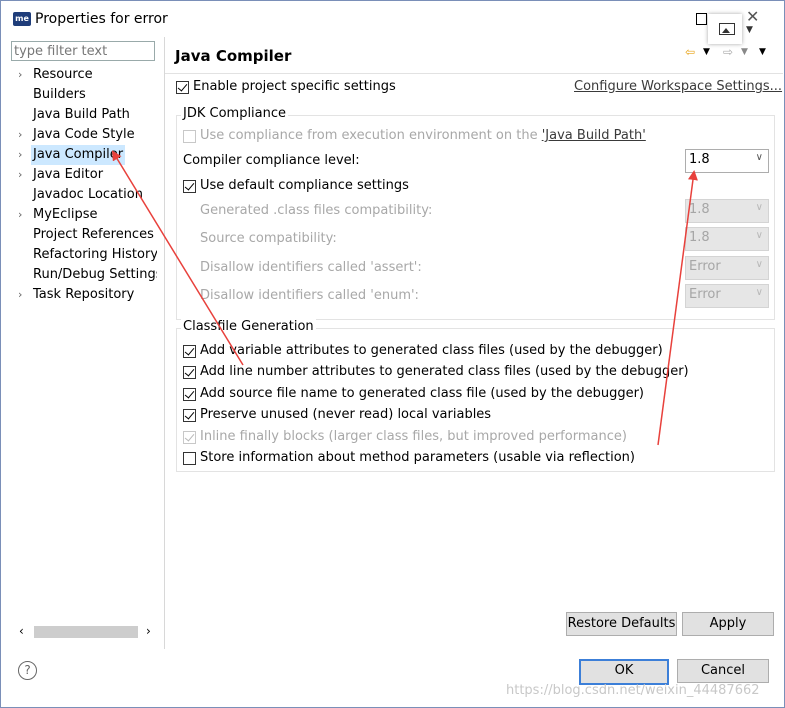 The width and height of the screenshot is (785, 708). I want to click on tree-item-java-editor: › Java Editor, so click(82, 175).